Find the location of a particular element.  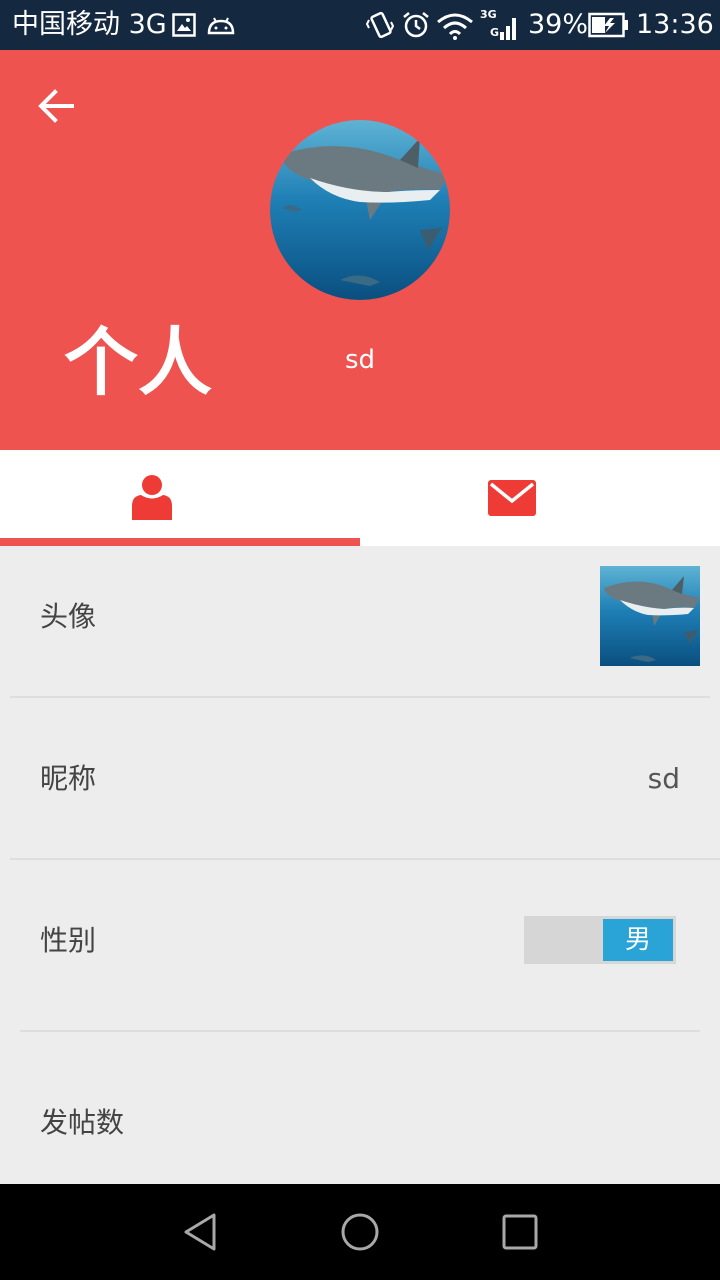

battery-icon is located at coordinates (608, 25).